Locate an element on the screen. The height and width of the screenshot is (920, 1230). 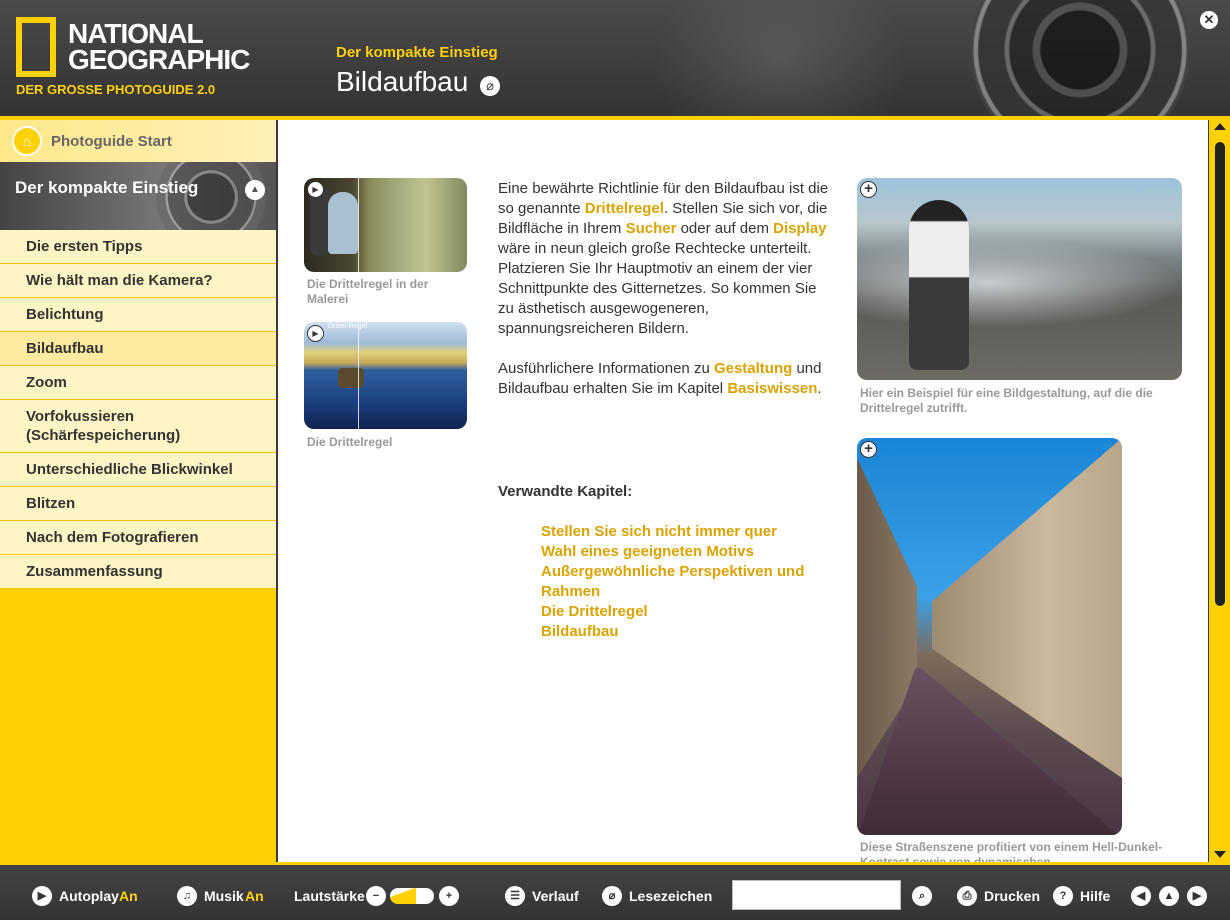
history-icon: ☰ is located at coordinates (515, 896).